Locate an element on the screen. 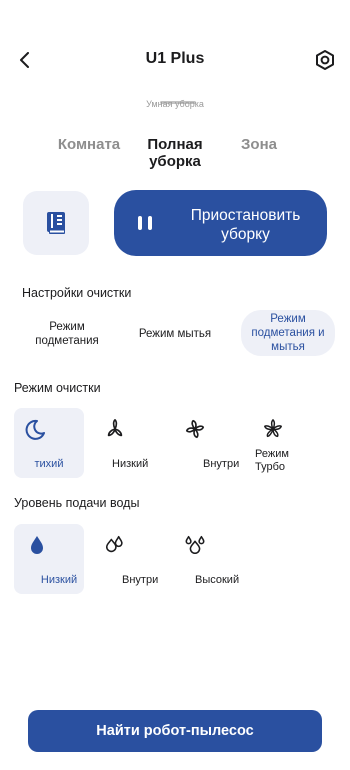 Image resolution: width=350 pixels, height=770 pixels. cleaning-settings-label: Настройки очистки is located at coordinates (77, 293).